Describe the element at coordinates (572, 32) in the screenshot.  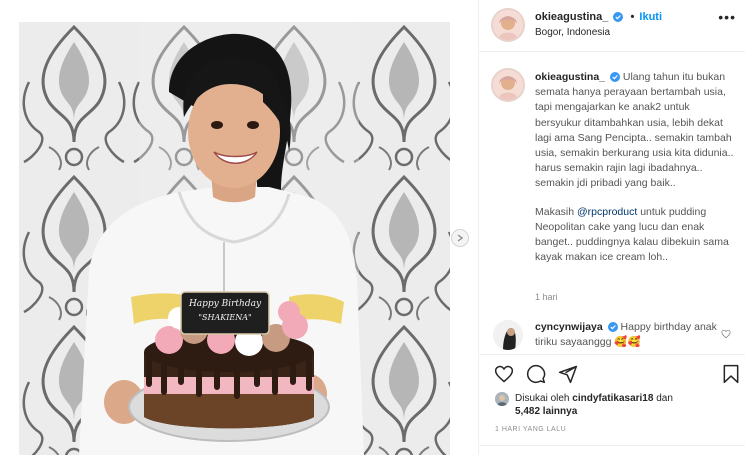
I see `post-location: Bogor, Indonesia` at that location.